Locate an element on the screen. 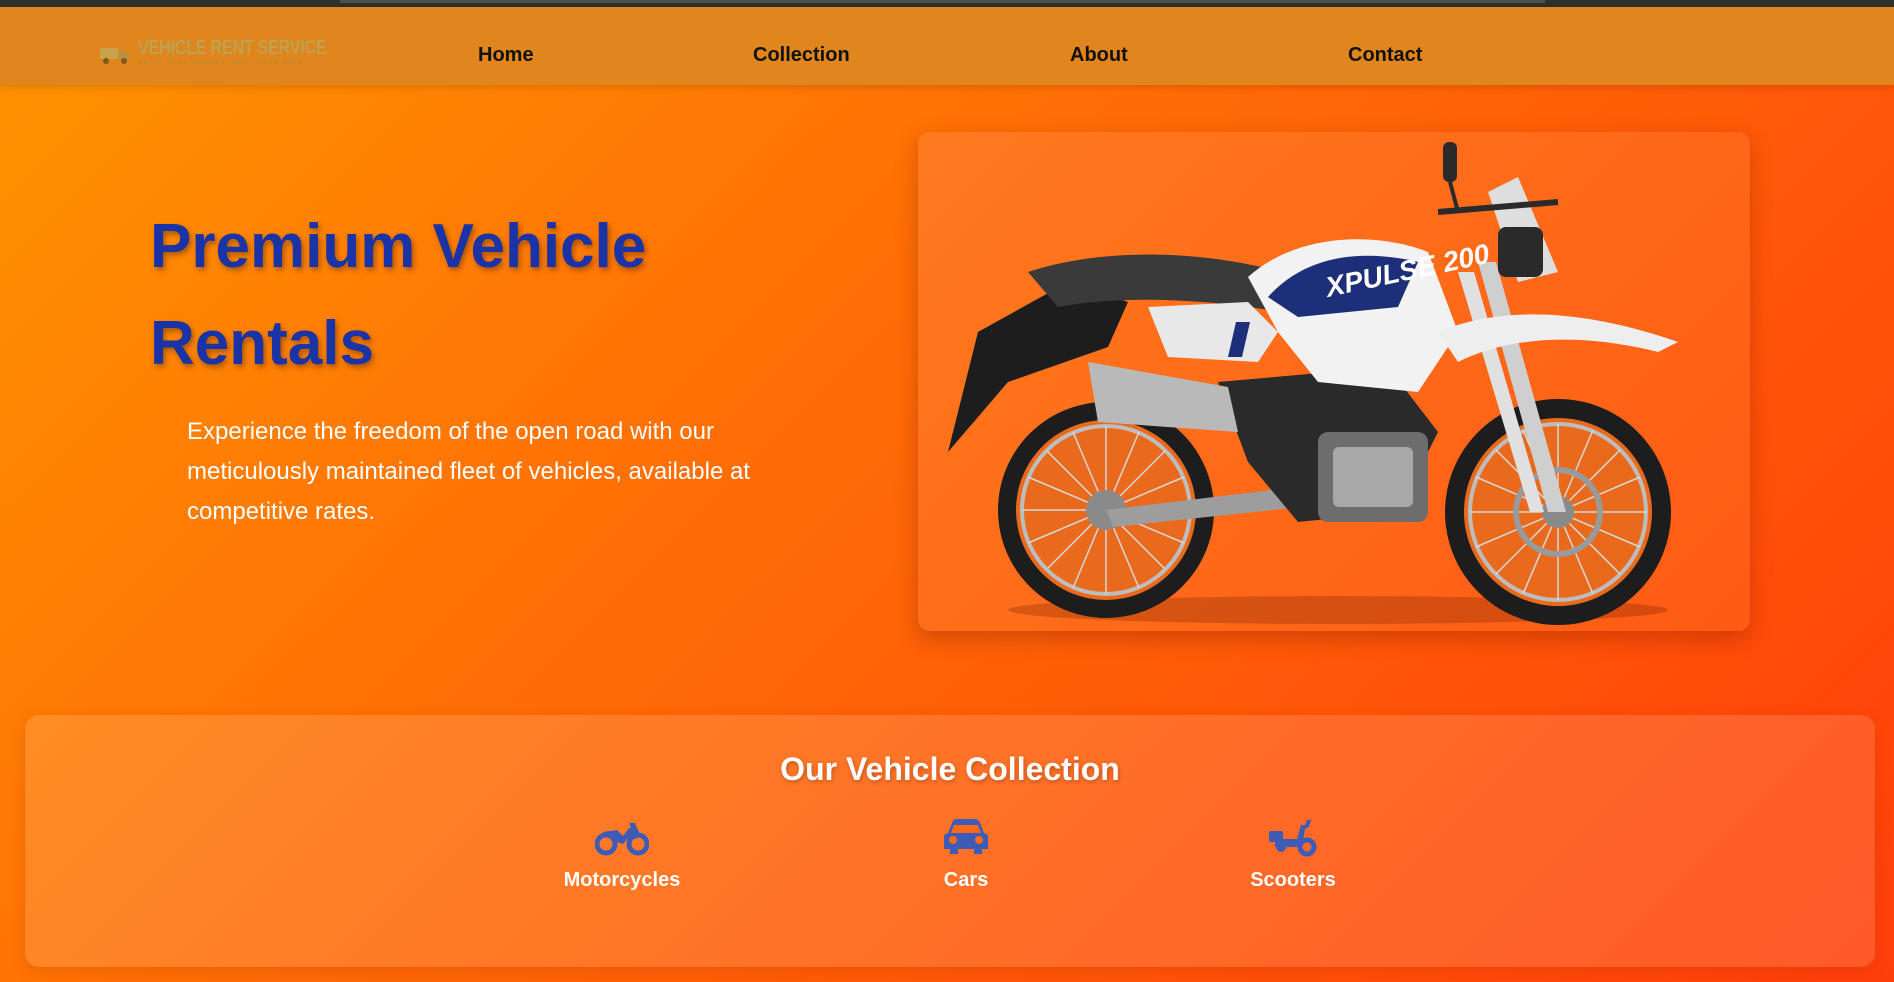 The height and width of the screenshot is (982, 1894). logo-text: VEHICLE RENT SERVICE is located at coordinates (232, 48).